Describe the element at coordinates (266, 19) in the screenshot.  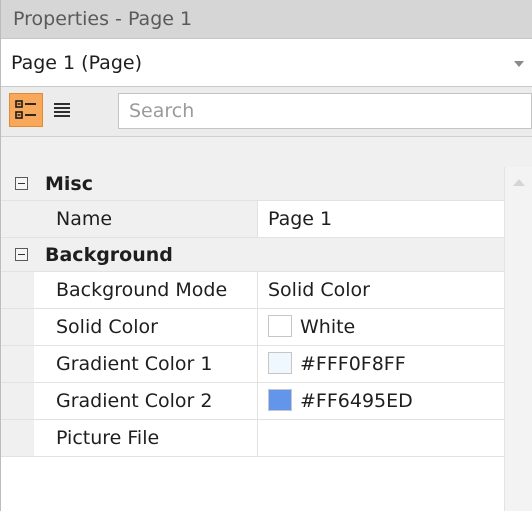
I see `panel-title: Properties - Page 1` at that location.